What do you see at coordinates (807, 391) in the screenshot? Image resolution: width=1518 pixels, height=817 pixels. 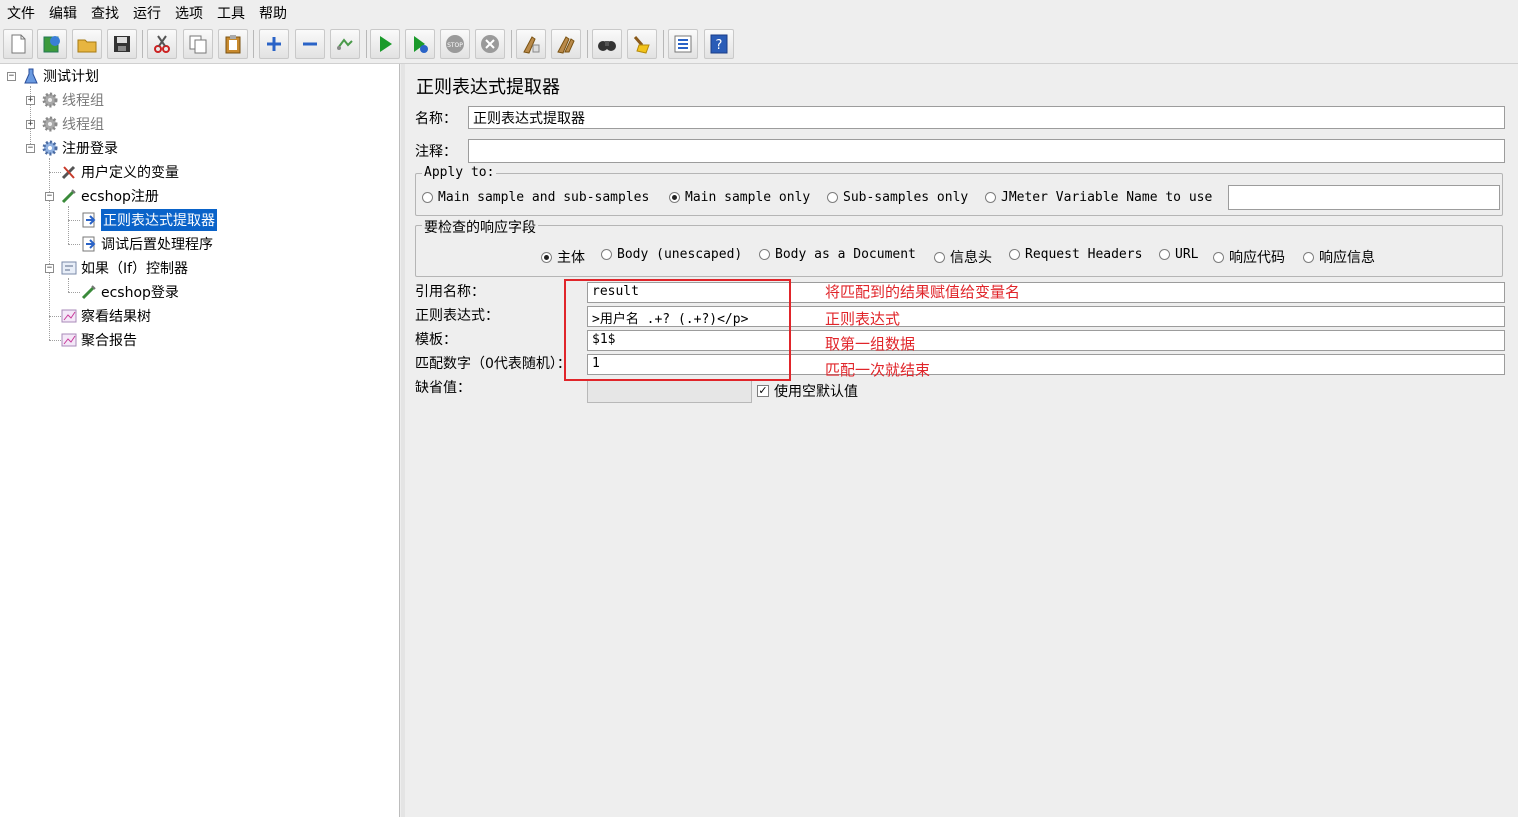 I see `use-empty-default-checkbox: ✓ 使用空默认值` at bounding box center [807, 391].